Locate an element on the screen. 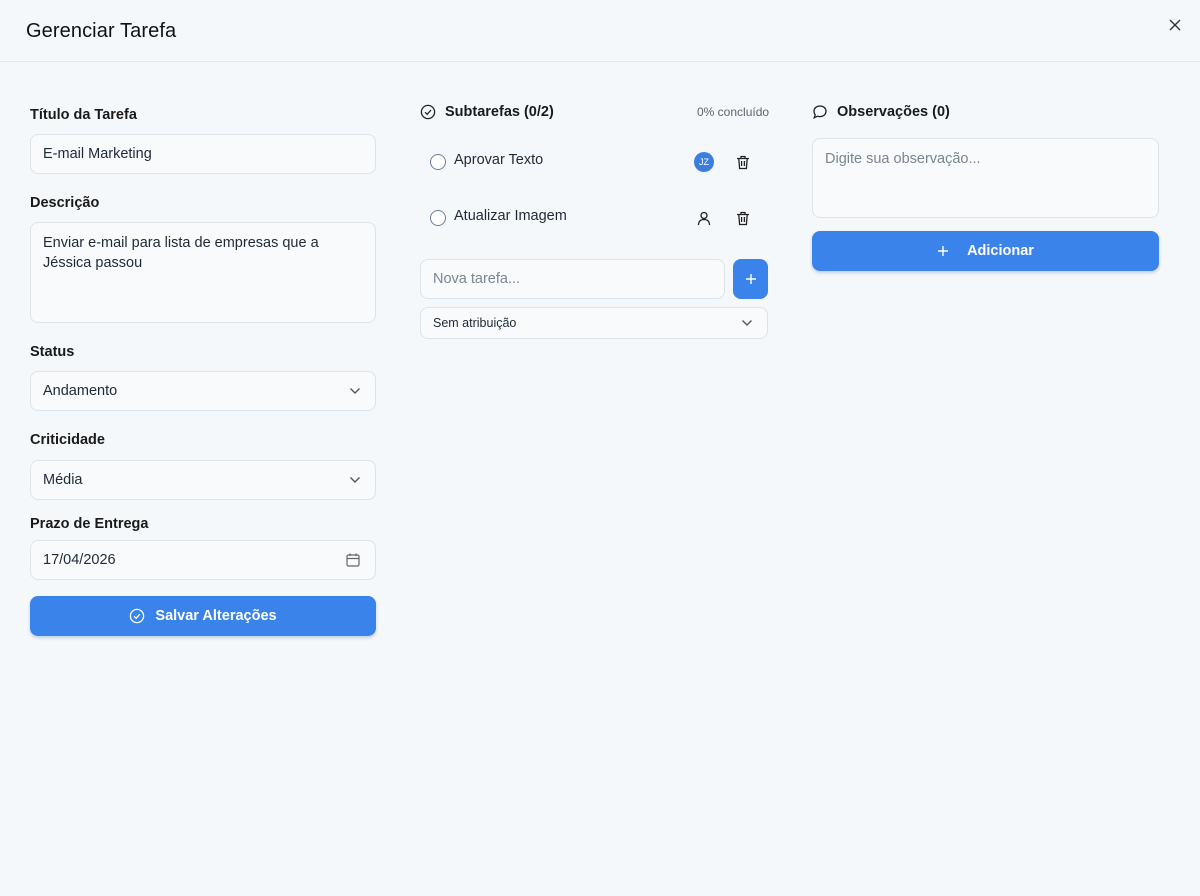  save-button: Salvar Alterações is located at coordinates (203, 616).